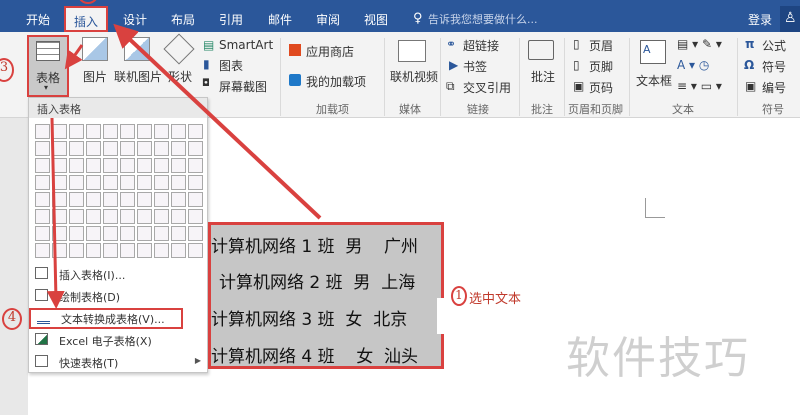 This screenshot has width=800, height=415. What do you see at coordinates (74, 57) in the screenshot?
I see `arrow-to-table-button` at bounding box center [74, 57].